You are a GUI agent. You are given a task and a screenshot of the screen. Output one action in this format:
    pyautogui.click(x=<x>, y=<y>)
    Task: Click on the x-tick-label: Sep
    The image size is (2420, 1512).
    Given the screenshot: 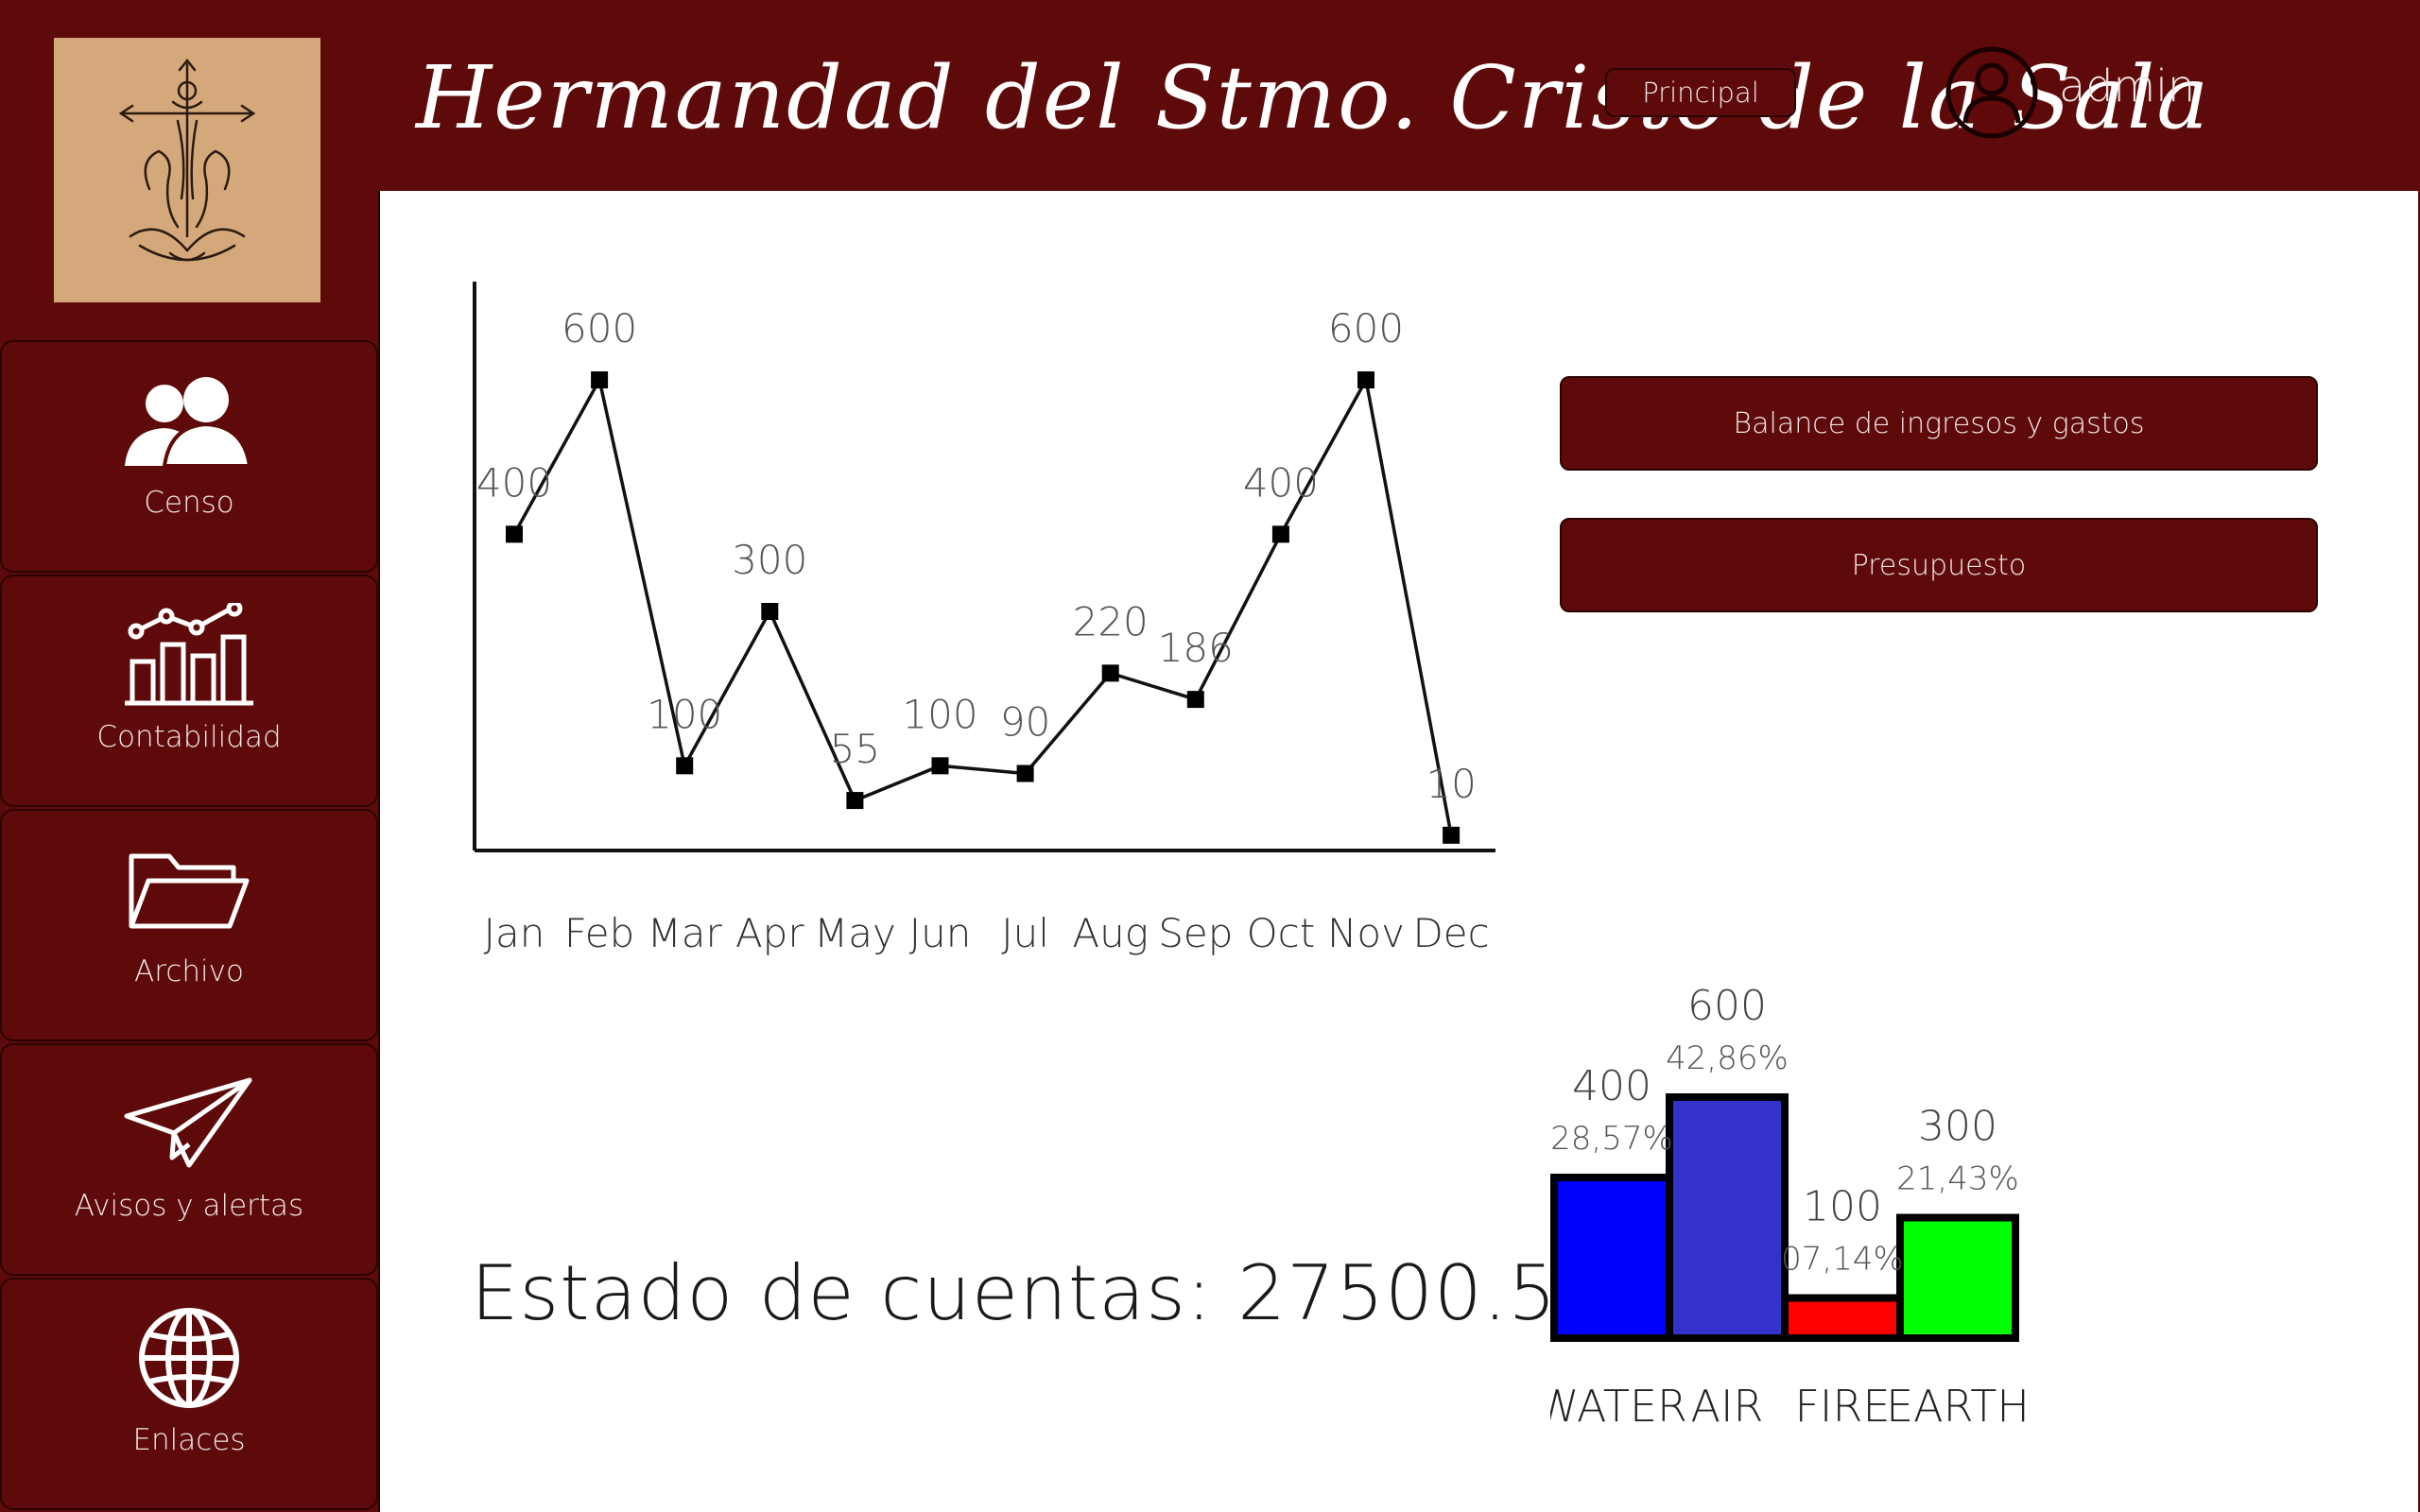 What is the action you would take?
    pyautogui.click(x=1196, y=933)
    